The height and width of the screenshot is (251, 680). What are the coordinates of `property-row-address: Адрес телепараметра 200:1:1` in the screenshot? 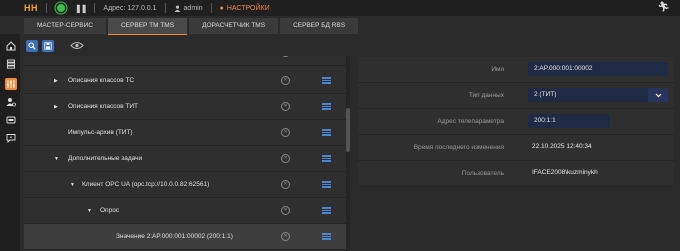 It's located at (516, 122).